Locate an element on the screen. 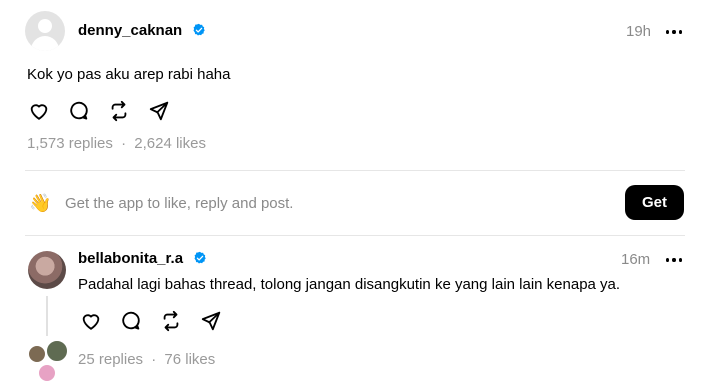  username: bellabonita_r.a is located at coordinates (130, 258).